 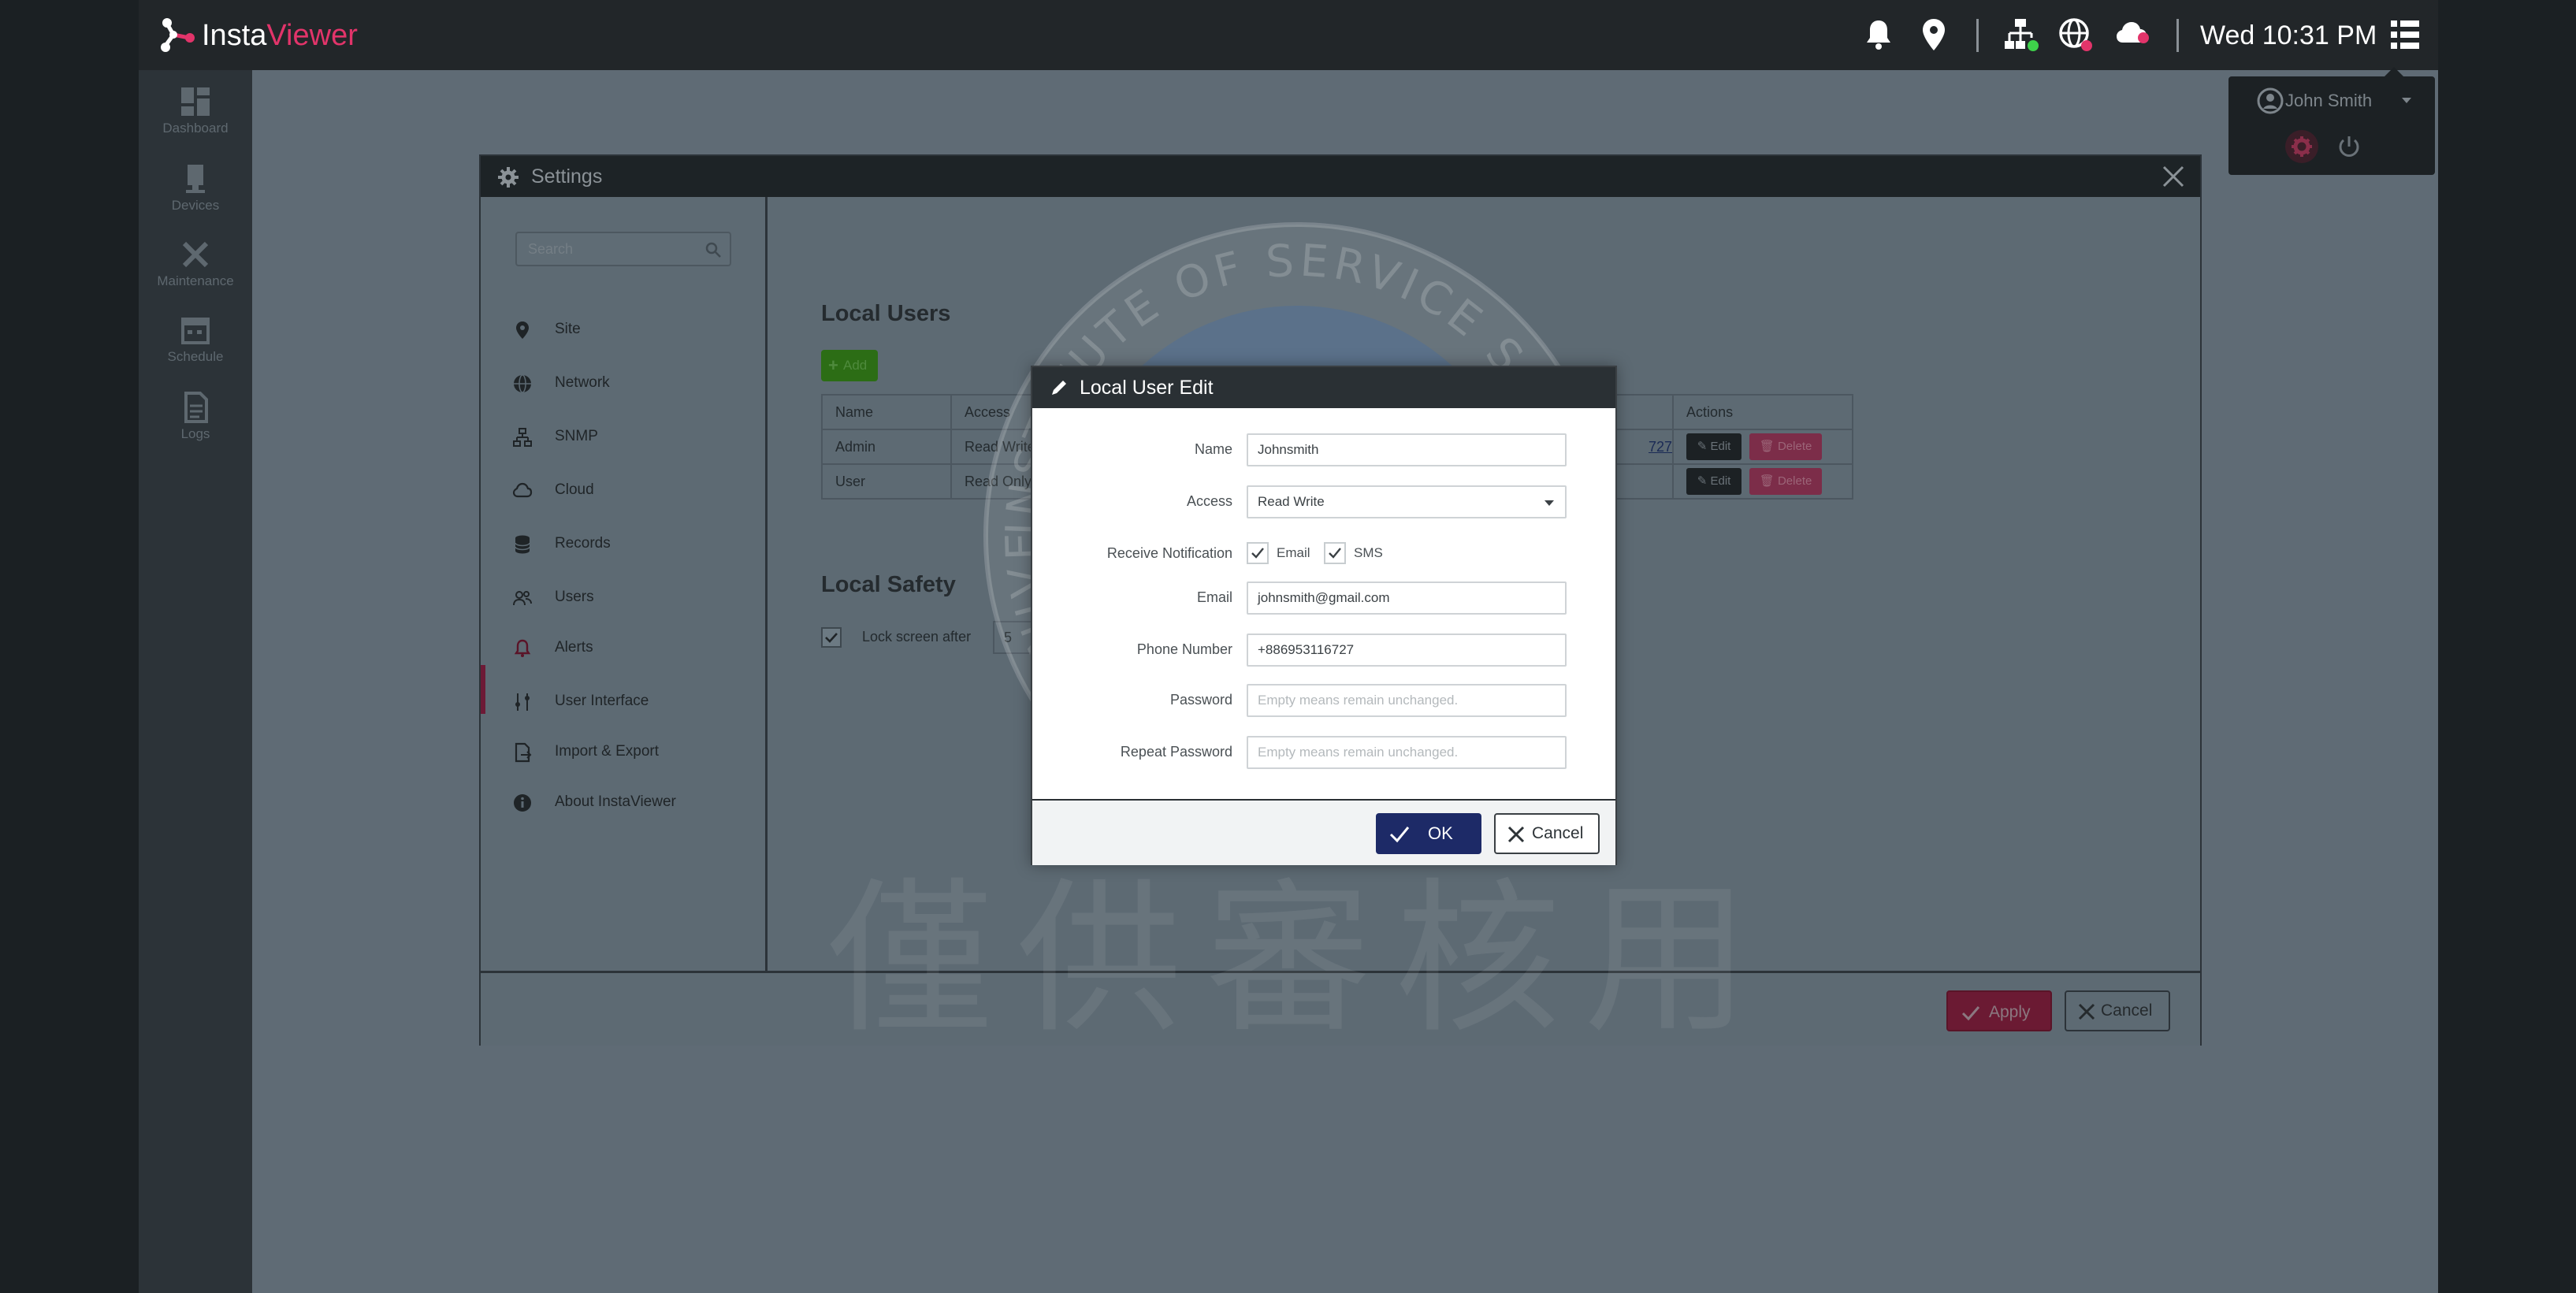 What do you see at coordinates (1407, 700) in the screenshot?
I see `password-field: Empty means remain unchanged.` at bounding box center [1407, 700].